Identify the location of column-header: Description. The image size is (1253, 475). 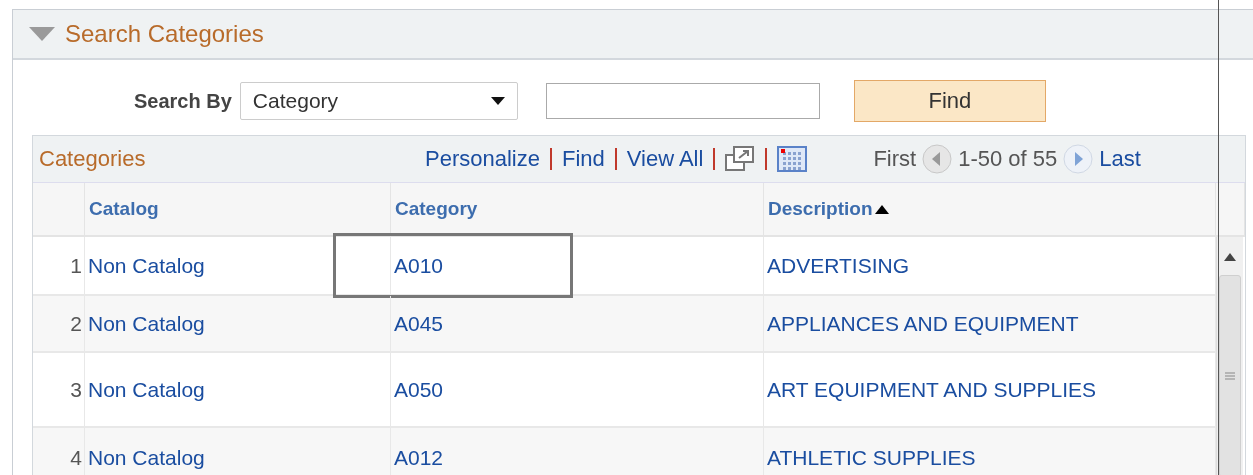
(828, 209).